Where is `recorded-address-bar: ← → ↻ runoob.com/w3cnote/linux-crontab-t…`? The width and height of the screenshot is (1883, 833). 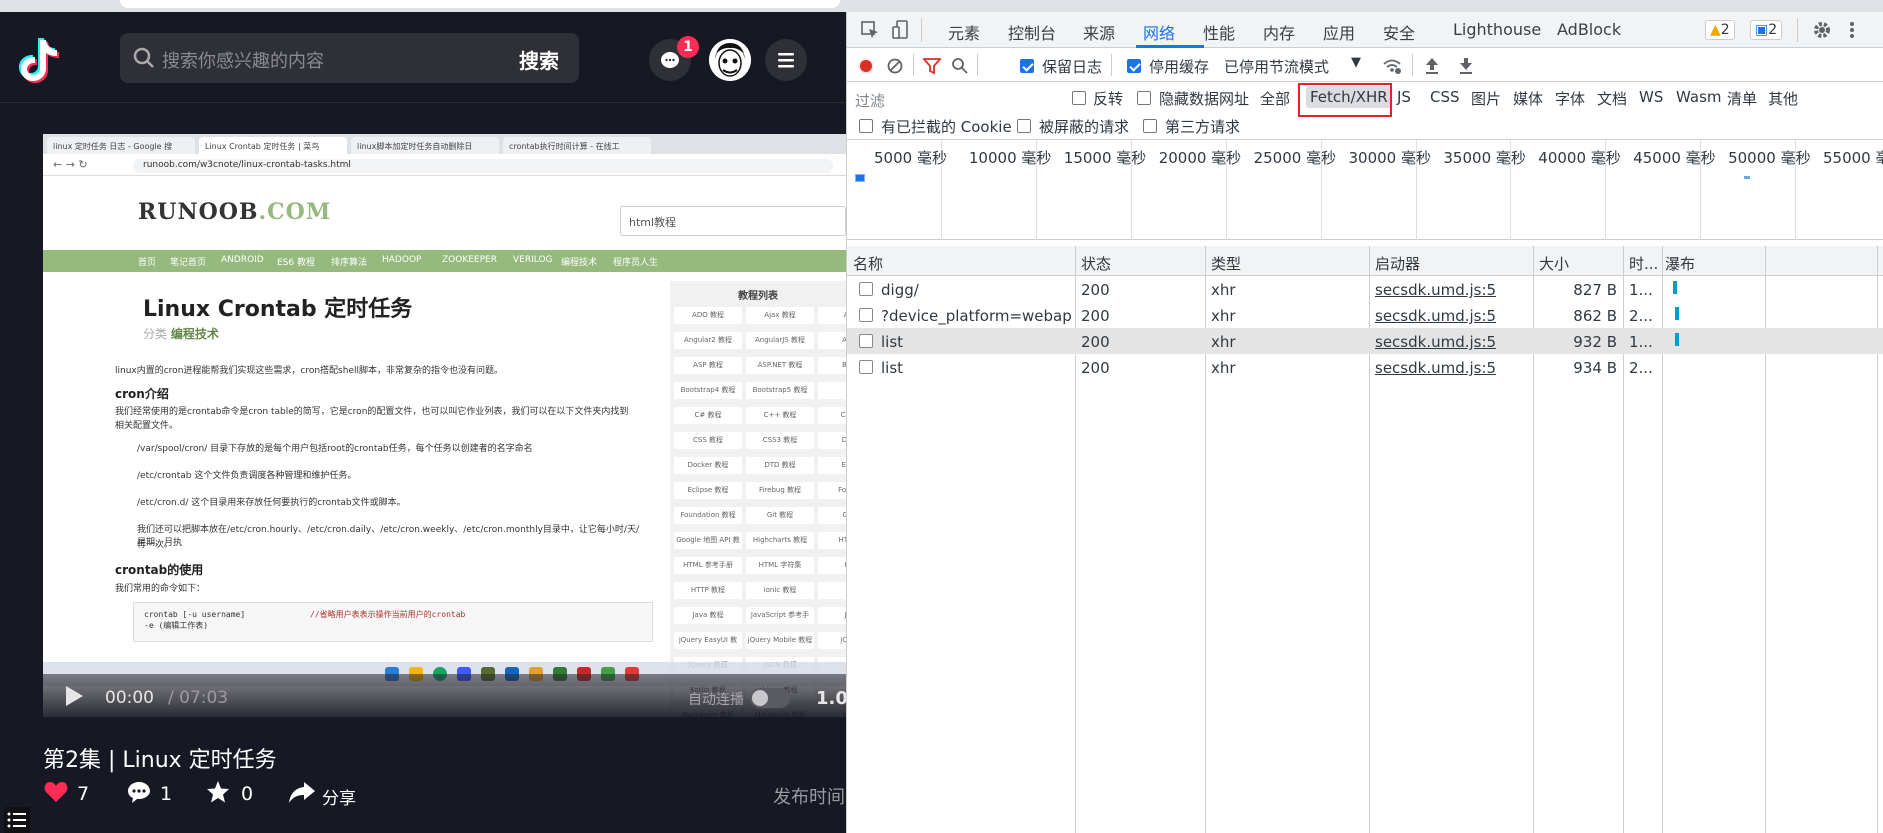
recorded-address-bar: ← → ↻ runoob.com/w3cnote/linux-crontab-t… is located at coordinates (444, 165).